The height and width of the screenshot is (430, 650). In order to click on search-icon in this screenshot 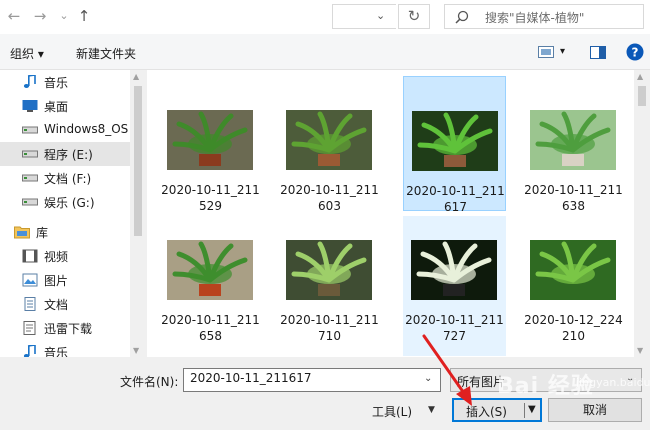, I will do `click(462, 17)`.